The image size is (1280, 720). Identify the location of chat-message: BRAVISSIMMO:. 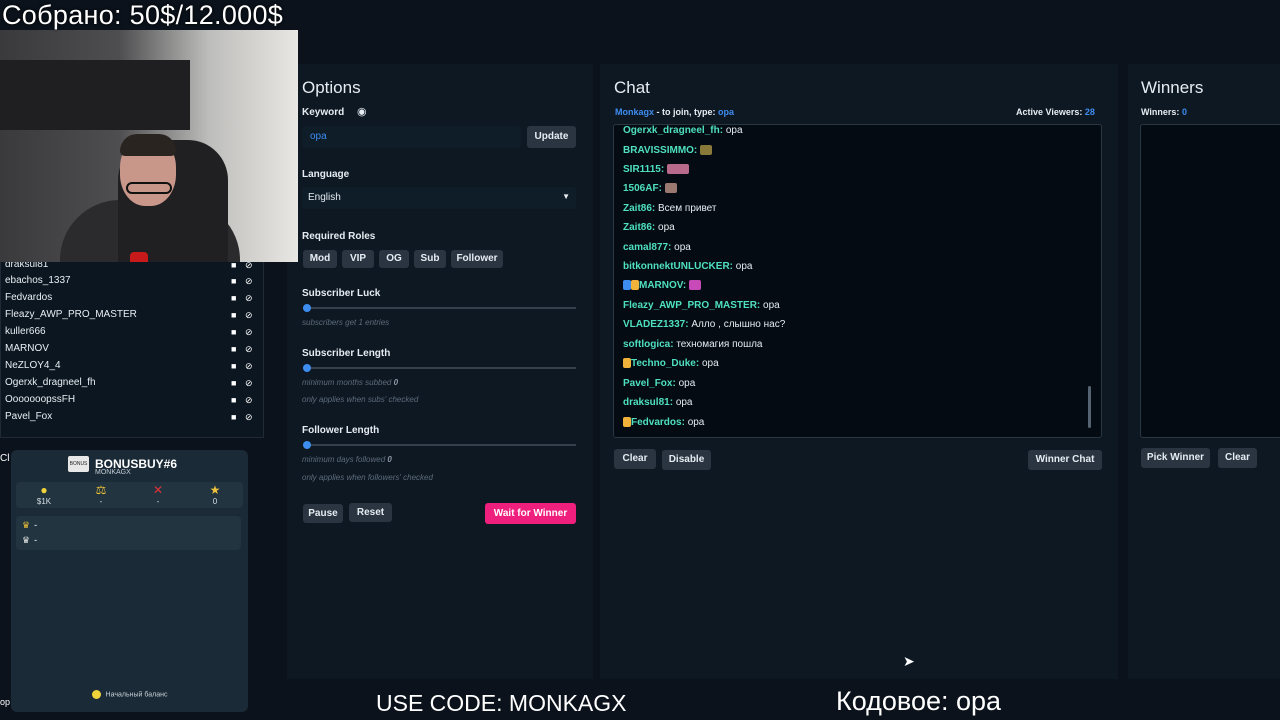
(668, 150).